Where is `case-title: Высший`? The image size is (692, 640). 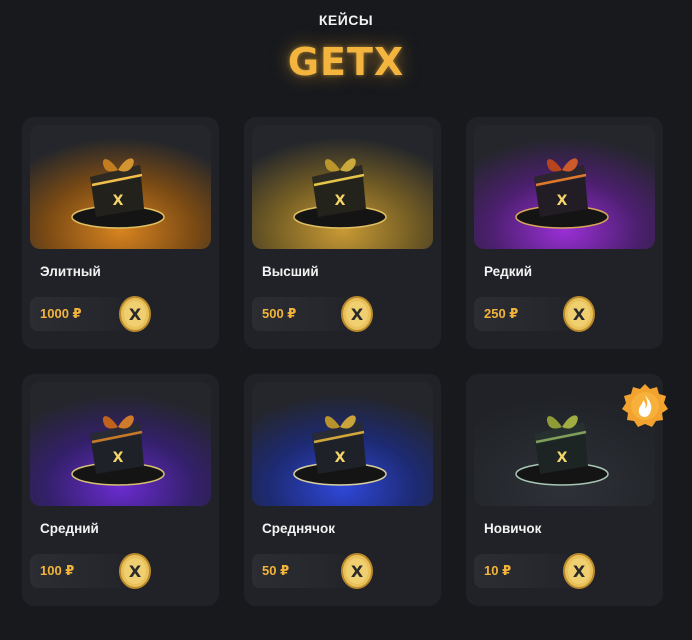
case-title: Высший is located at coordinates (290, 271).